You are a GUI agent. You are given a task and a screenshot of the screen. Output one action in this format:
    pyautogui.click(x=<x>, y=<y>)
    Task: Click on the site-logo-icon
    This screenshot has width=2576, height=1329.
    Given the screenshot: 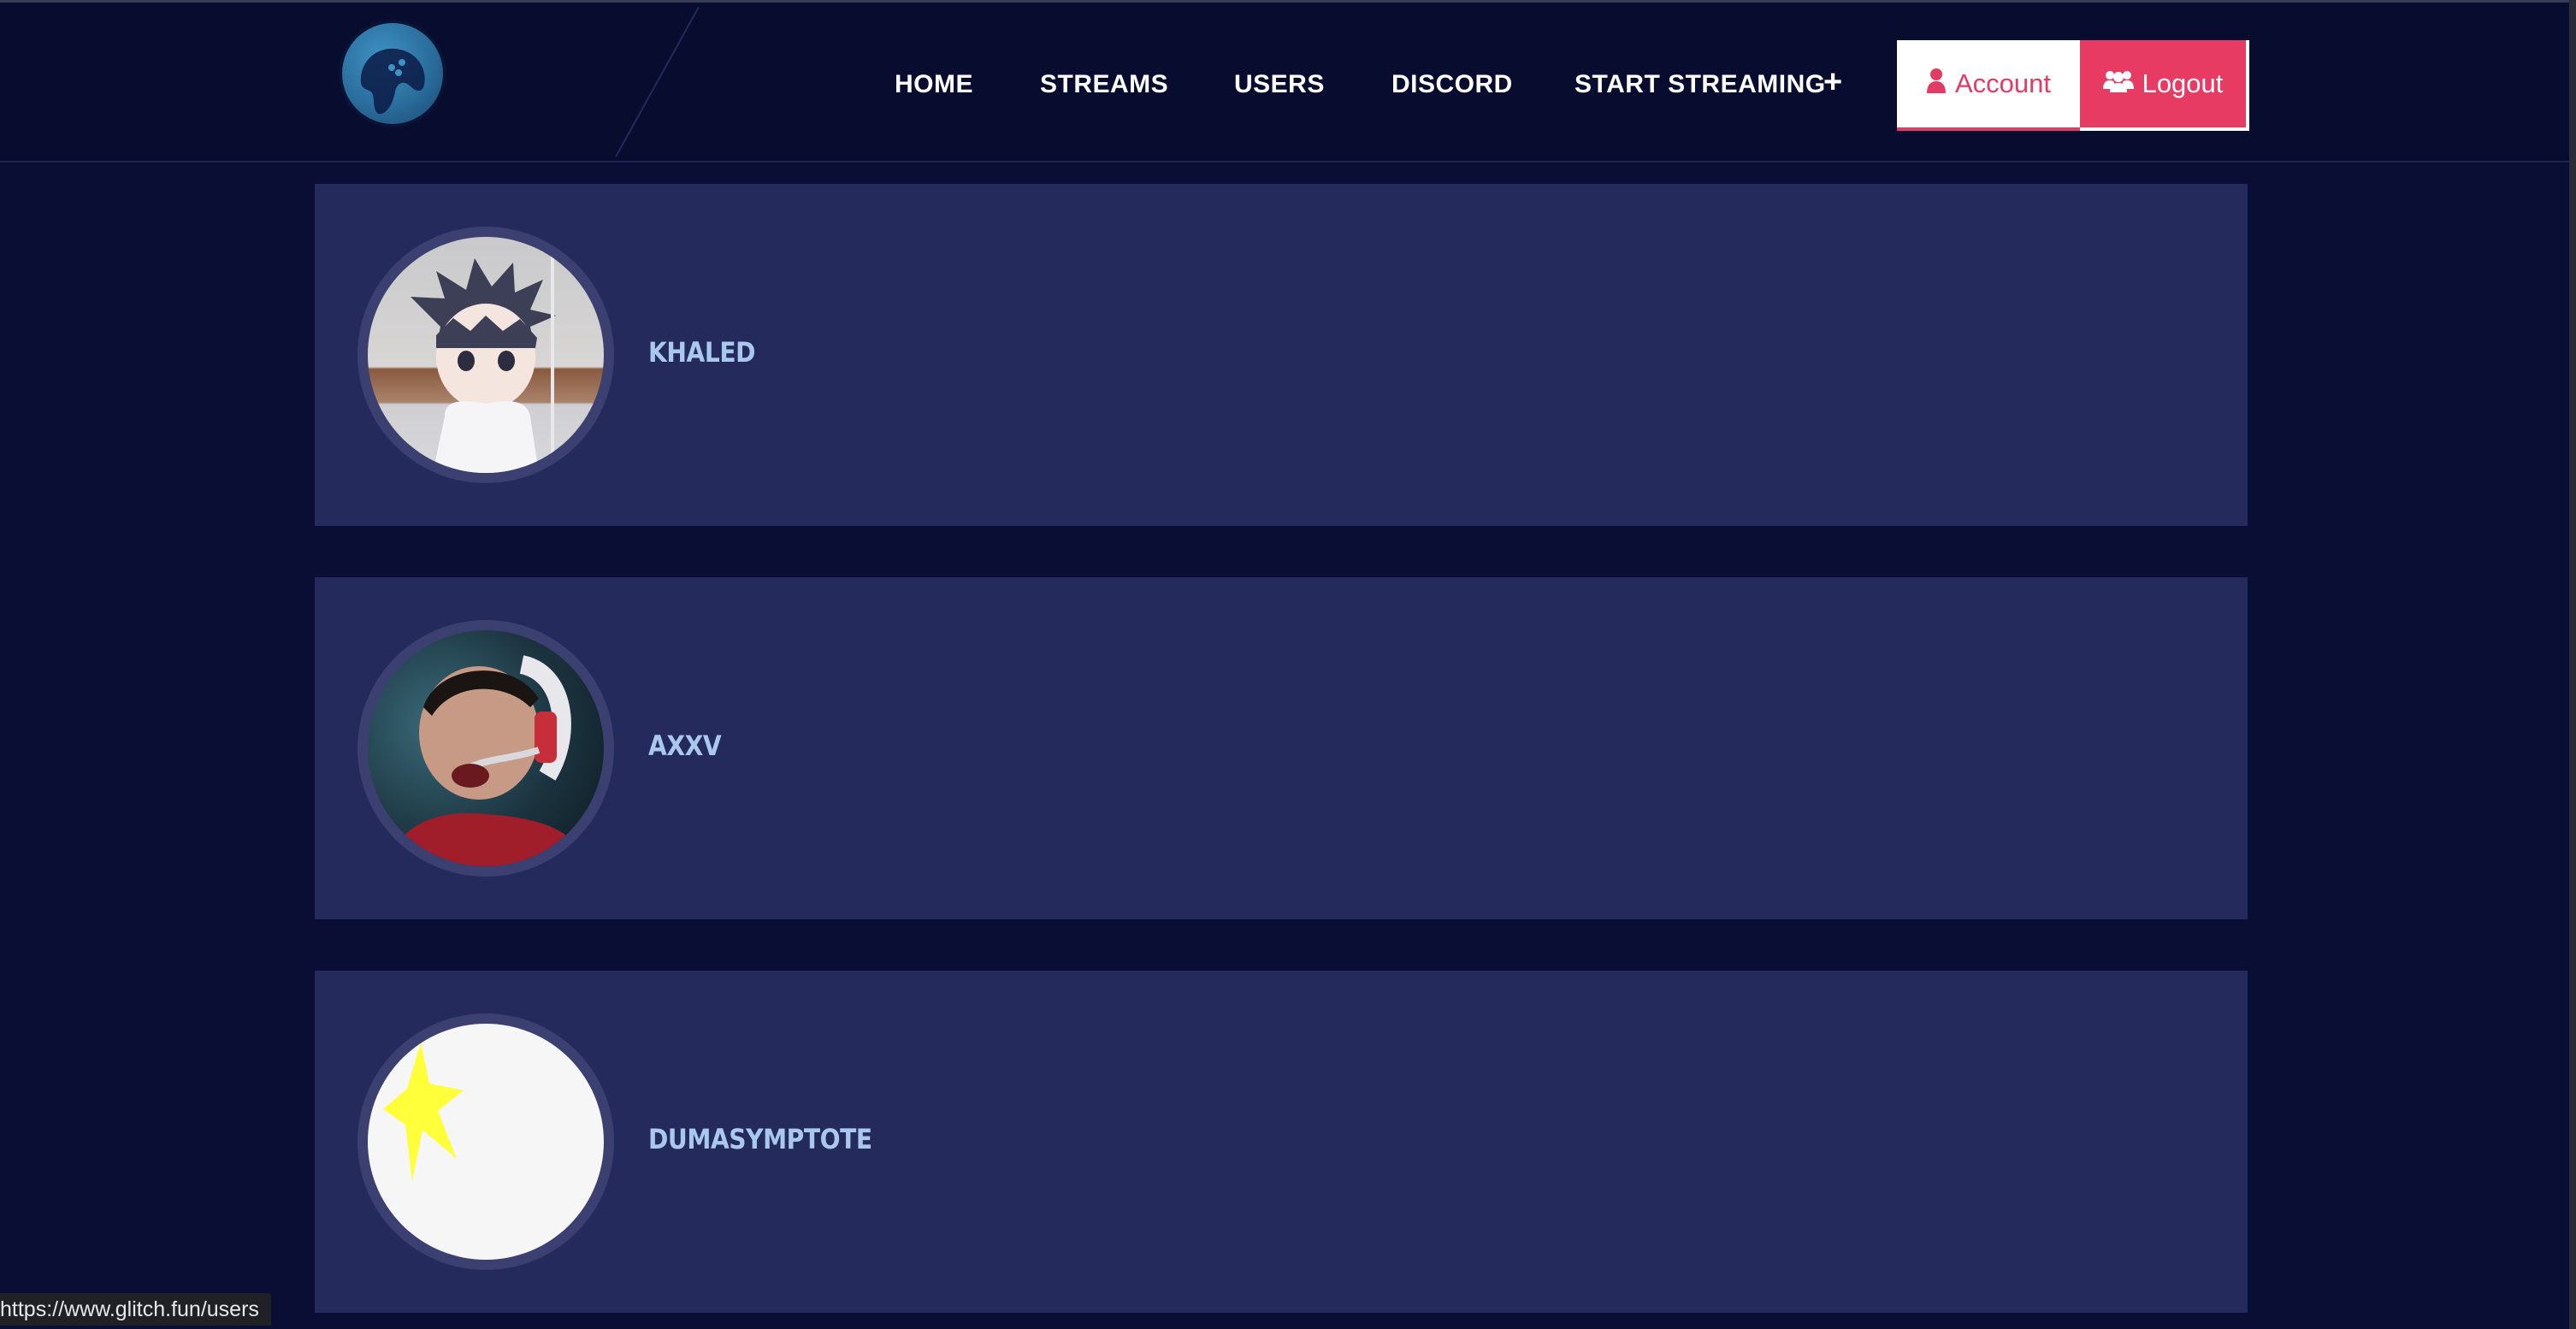 What is the action you would take?
    pyautogui.click(x=392, y=73)
    